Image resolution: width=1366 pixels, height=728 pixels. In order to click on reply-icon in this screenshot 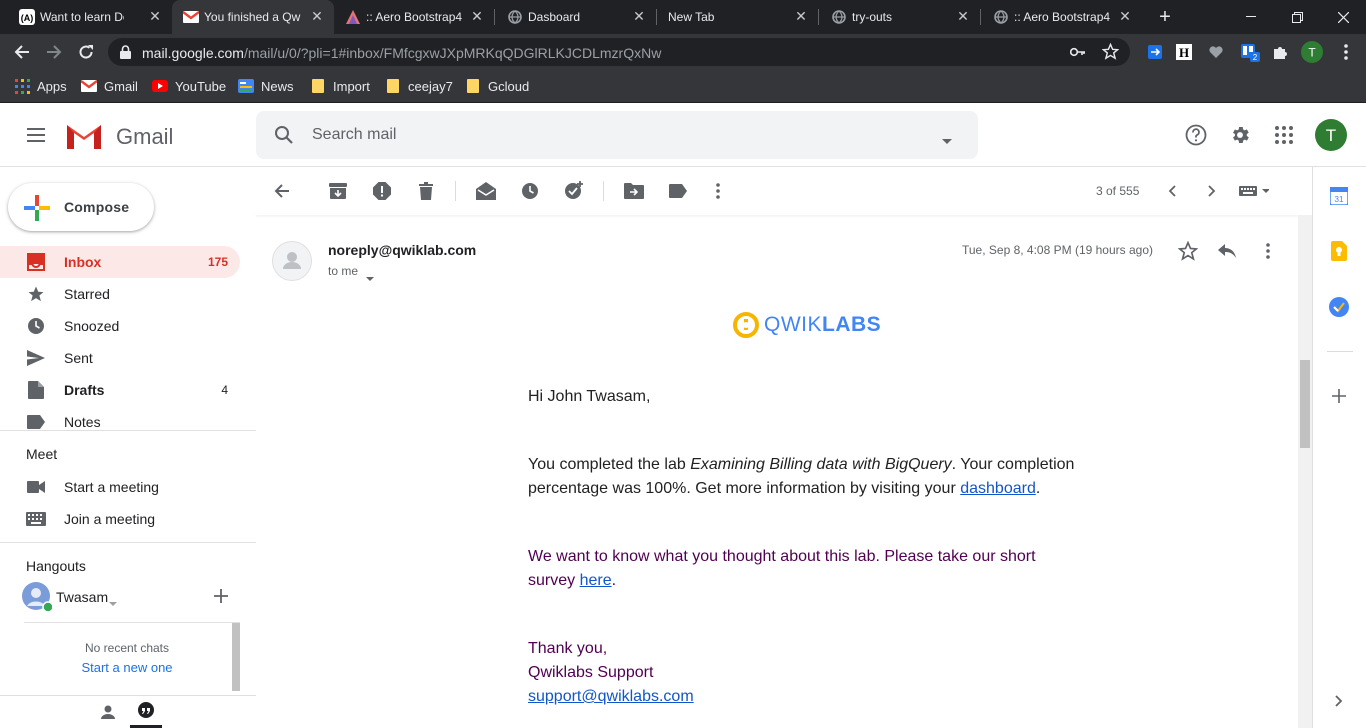, I will do `click(1227, 253)`.